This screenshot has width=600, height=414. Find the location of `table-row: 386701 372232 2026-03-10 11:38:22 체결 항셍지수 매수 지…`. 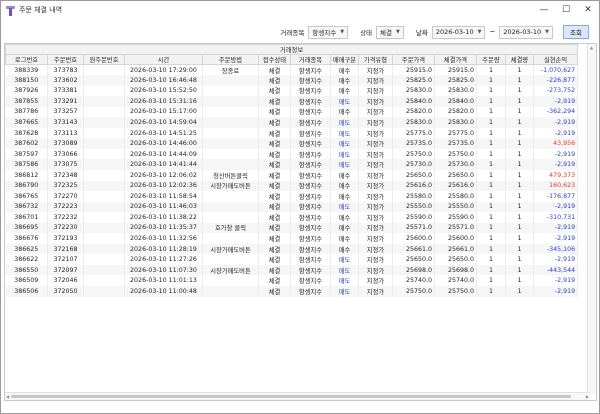

table-row: 386701 372232 2026-03-10 11:38:22 체결 항셍지수 매수 지… is located at coordinates (292, 217).